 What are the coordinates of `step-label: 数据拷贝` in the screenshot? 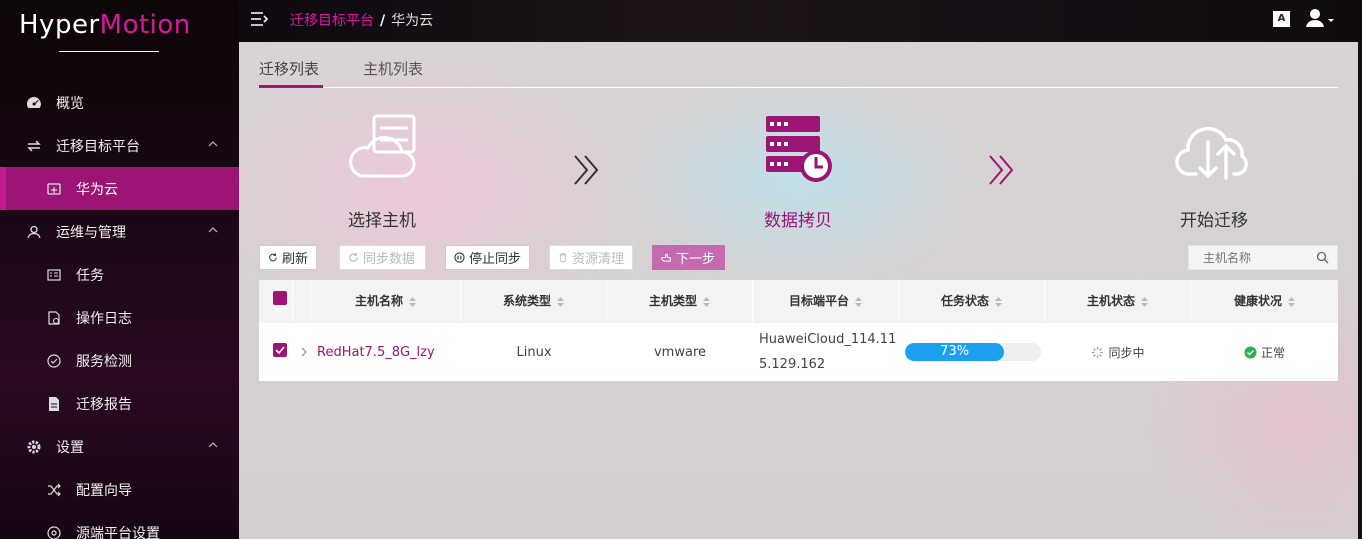 It's located at (798, 221).